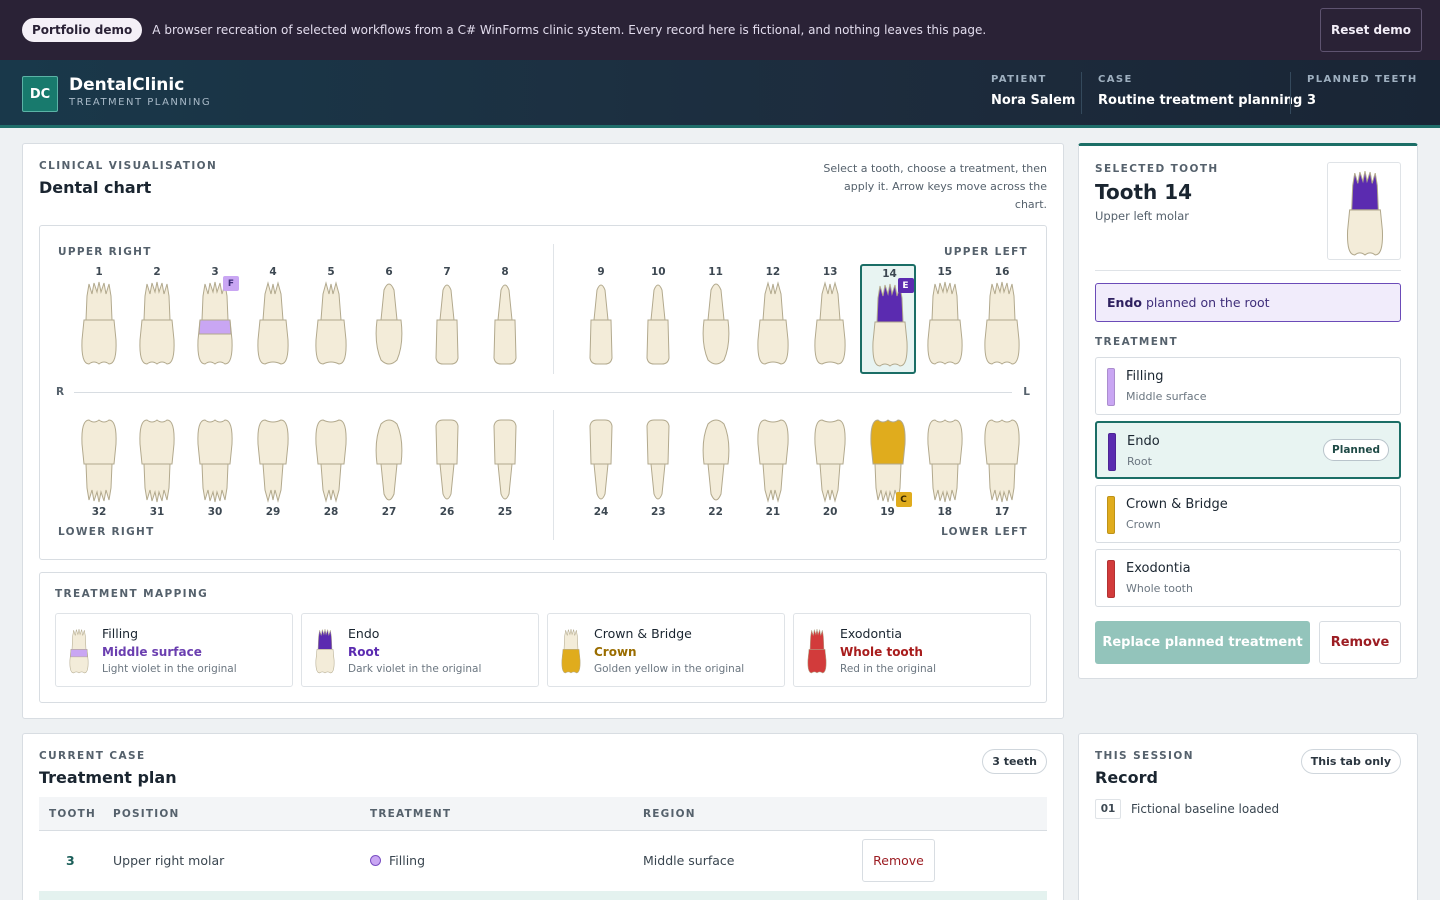  Describe the element at coordinates (128, 166) in the screenshot. I see `chart-eyebrow: CLINICAL VISUALISATION` at that location.